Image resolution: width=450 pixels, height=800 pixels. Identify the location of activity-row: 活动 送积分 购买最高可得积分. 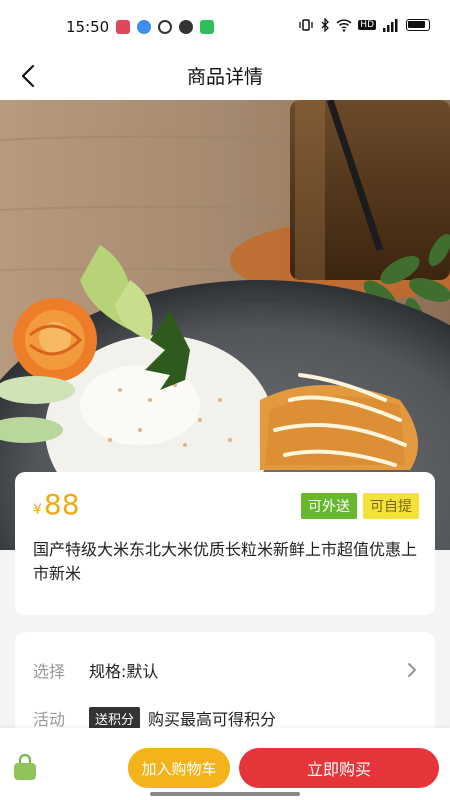
(154, 718).